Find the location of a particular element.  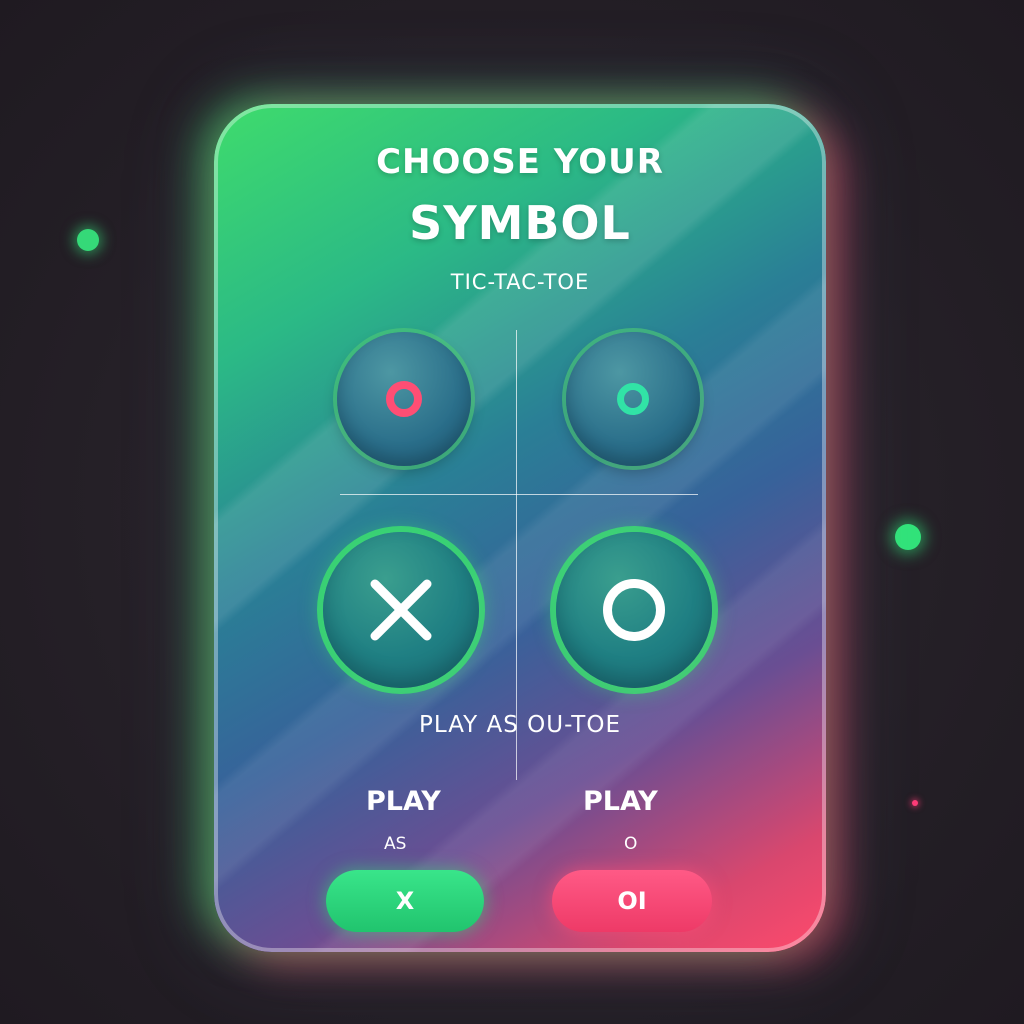

symbol-option-x is located at coordinates (401, 610).